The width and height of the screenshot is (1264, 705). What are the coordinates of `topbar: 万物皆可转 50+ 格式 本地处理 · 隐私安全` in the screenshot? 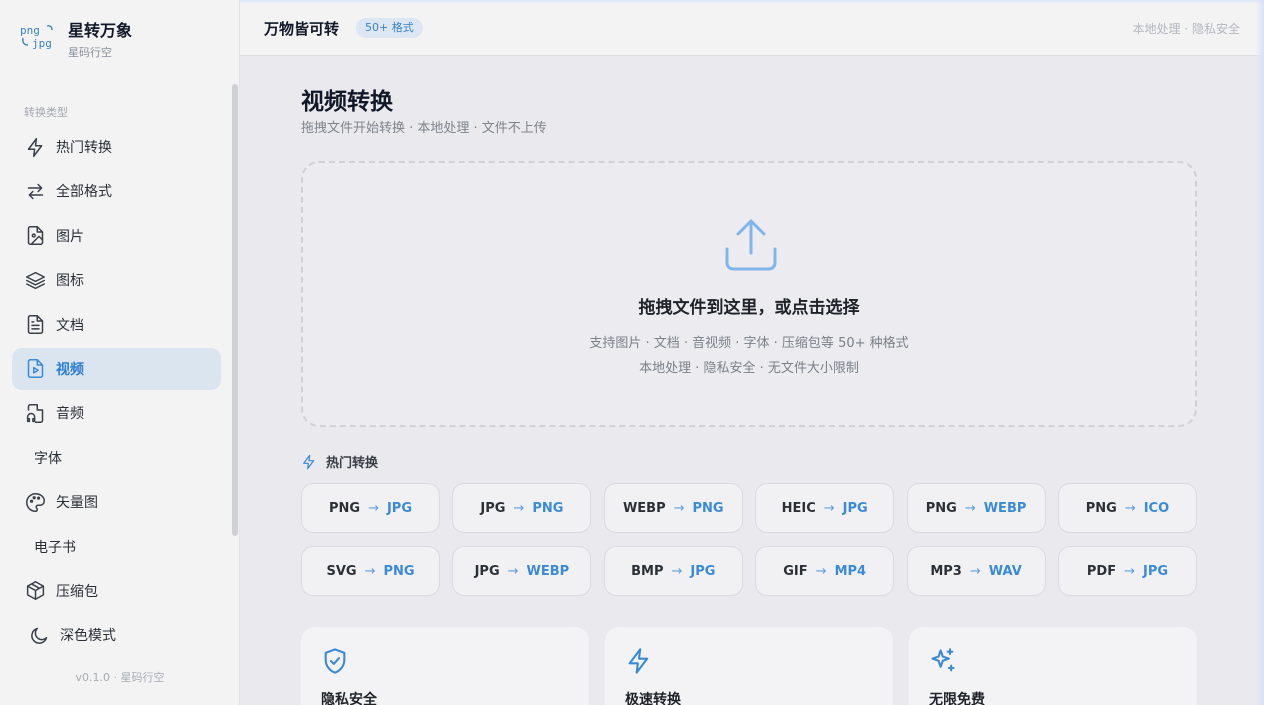 It's located at (752, 28).